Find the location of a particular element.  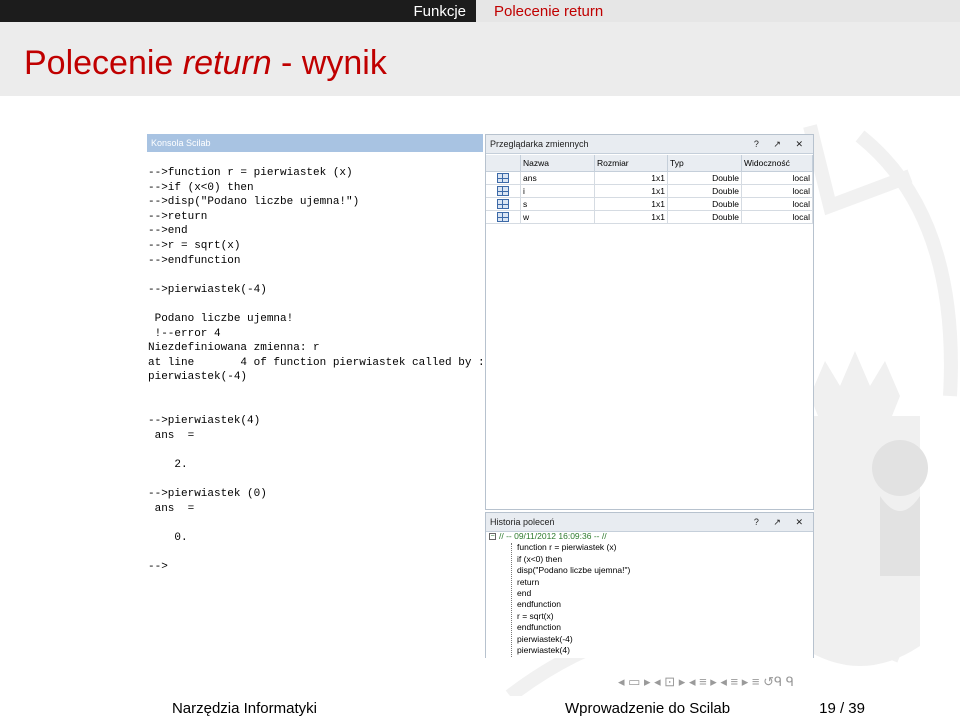

variable-row: ans 1x1 Double local is located at coordinates (649, 178).